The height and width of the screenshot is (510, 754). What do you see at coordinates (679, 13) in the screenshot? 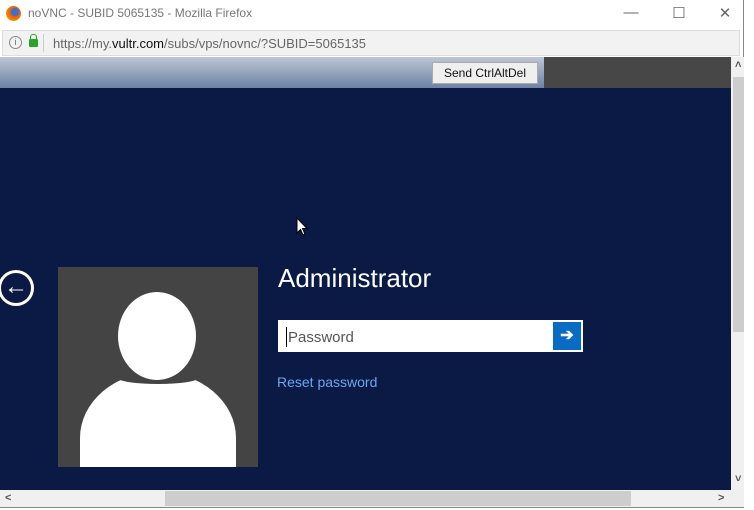
I see `maximize-button: ☐` at bounding box center [679, 13].